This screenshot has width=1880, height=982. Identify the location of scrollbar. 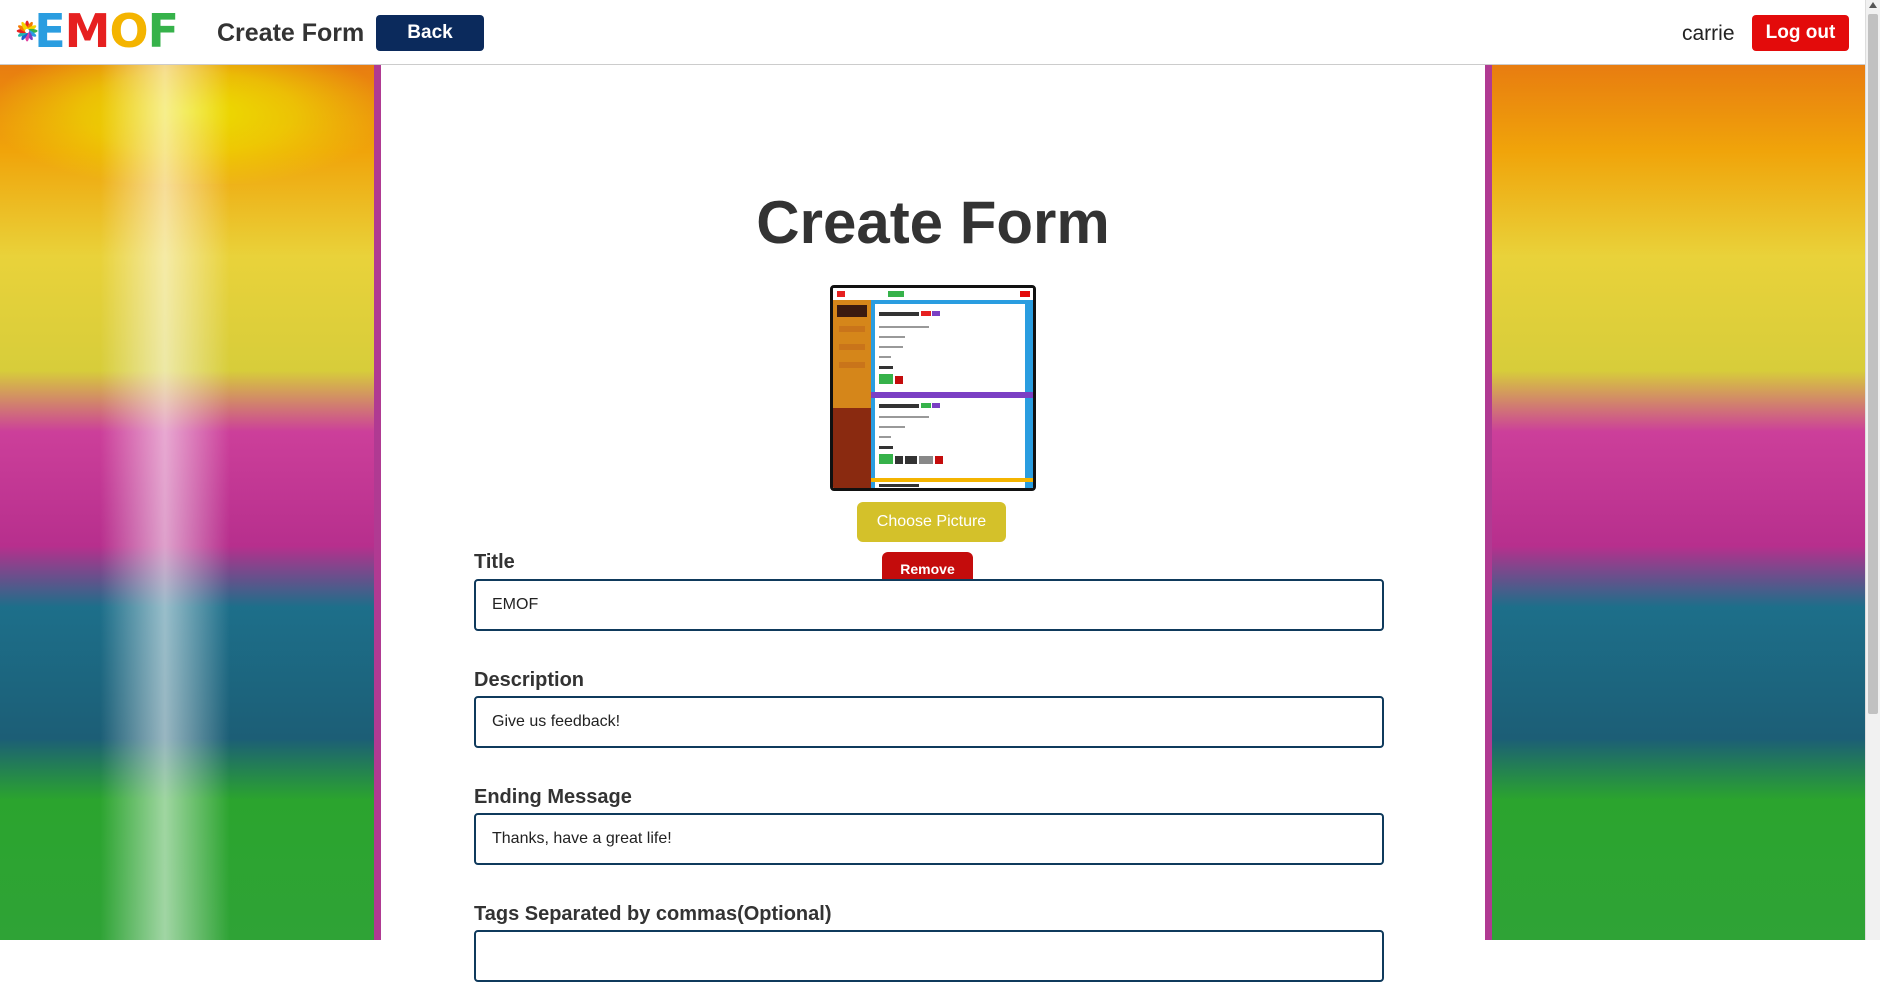
(1872, 470).